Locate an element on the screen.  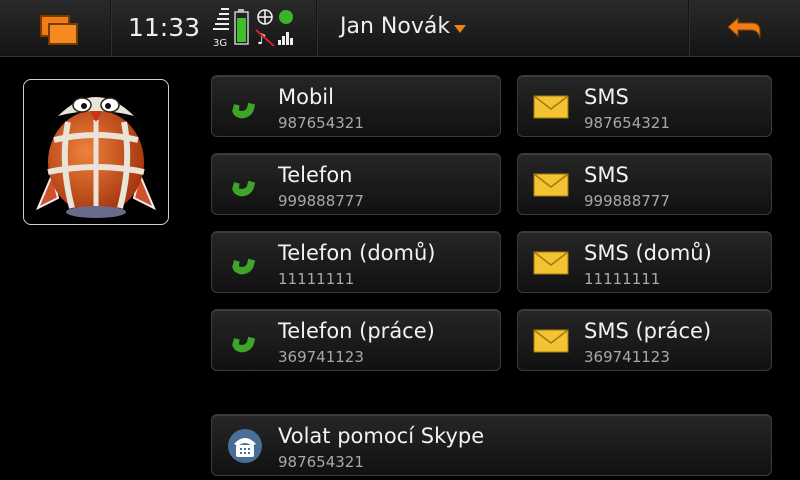
skype-label: Volat pomocí Skype is located at coordinates (381, 436).